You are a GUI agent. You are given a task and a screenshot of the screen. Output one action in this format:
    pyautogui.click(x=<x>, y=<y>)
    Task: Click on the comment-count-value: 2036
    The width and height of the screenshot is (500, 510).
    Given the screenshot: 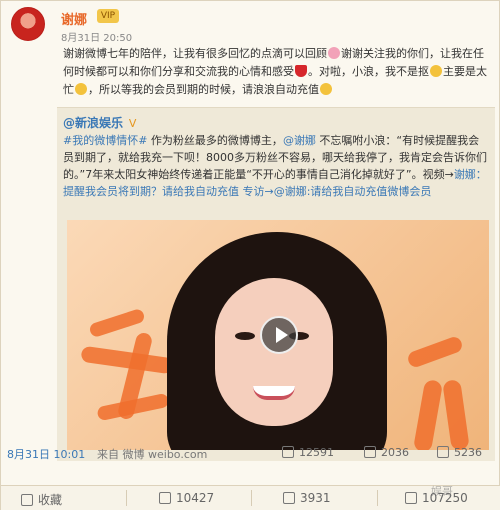 What is the action you would take?
    pyautogui.click(x=395, y=452)
    